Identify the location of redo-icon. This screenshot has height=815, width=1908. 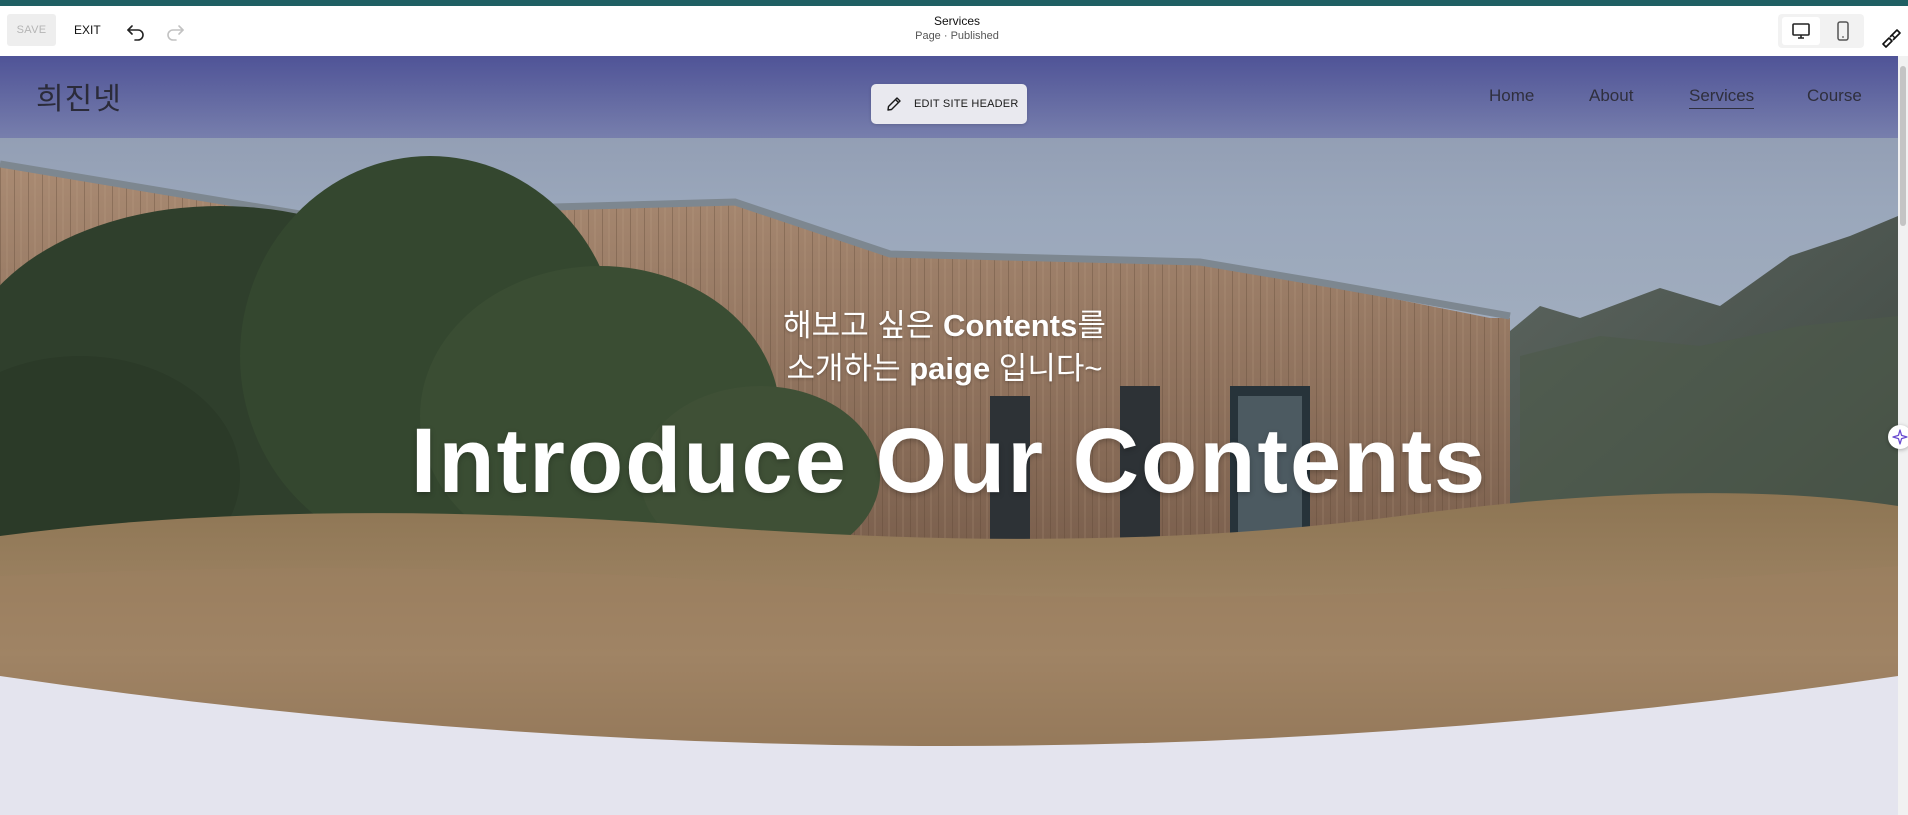
(175, 31).